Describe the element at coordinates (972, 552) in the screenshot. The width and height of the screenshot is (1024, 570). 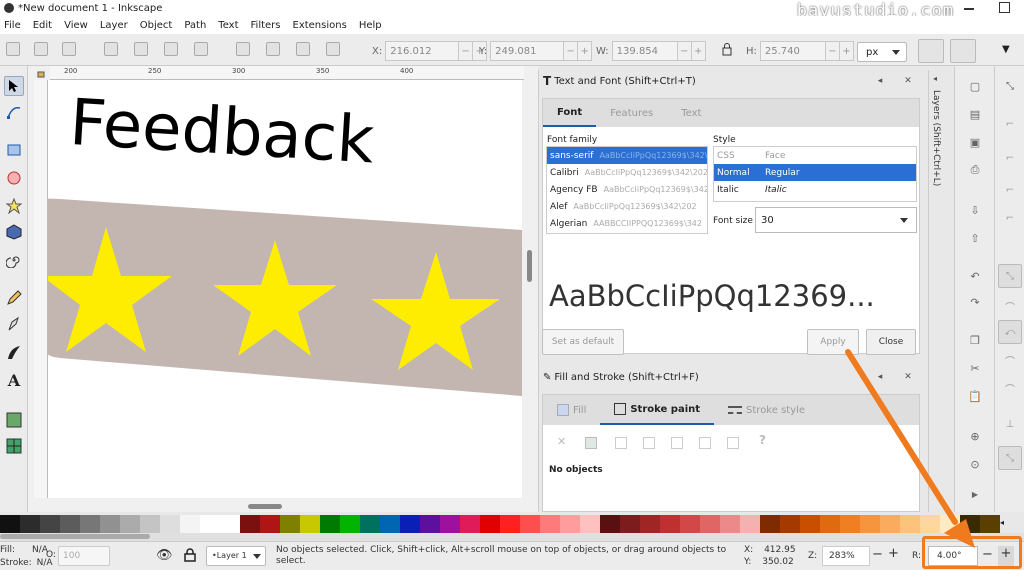
I see `annotation-highlight` at that location.